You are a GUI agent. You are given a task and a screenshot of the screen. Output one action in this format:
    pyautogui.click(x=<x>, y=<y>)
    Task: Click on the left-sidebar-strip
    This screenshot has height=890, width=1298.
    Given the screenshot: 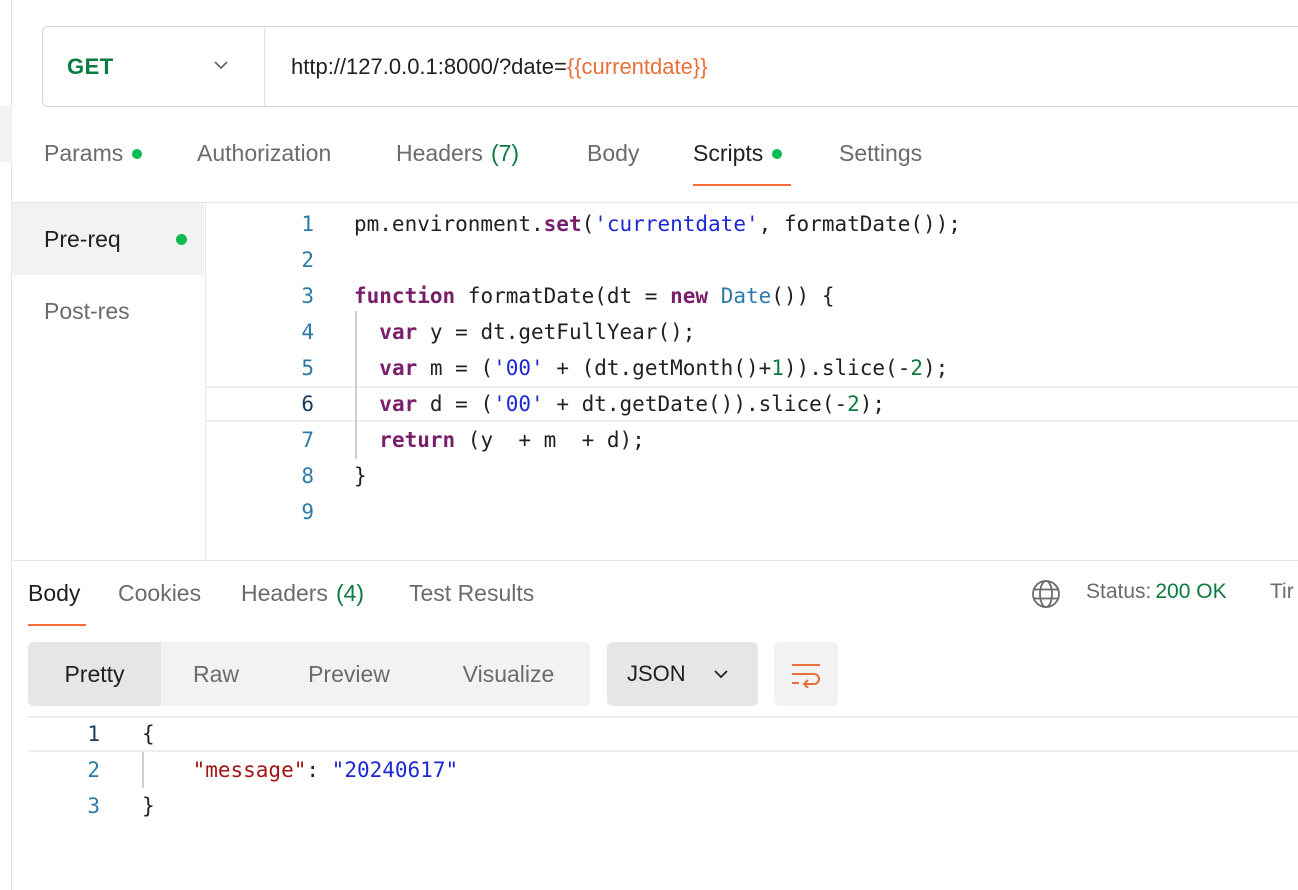 What is the action you would take?
    pyautogui.click(x=6, y=445)
    